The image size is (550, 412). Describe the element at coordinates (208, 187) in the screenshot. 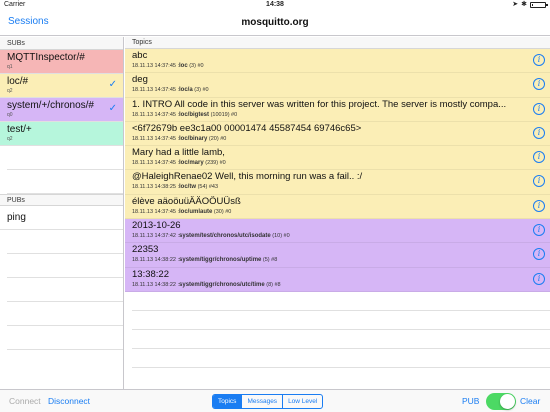

I see `topic-info: (54) #43` at that location.